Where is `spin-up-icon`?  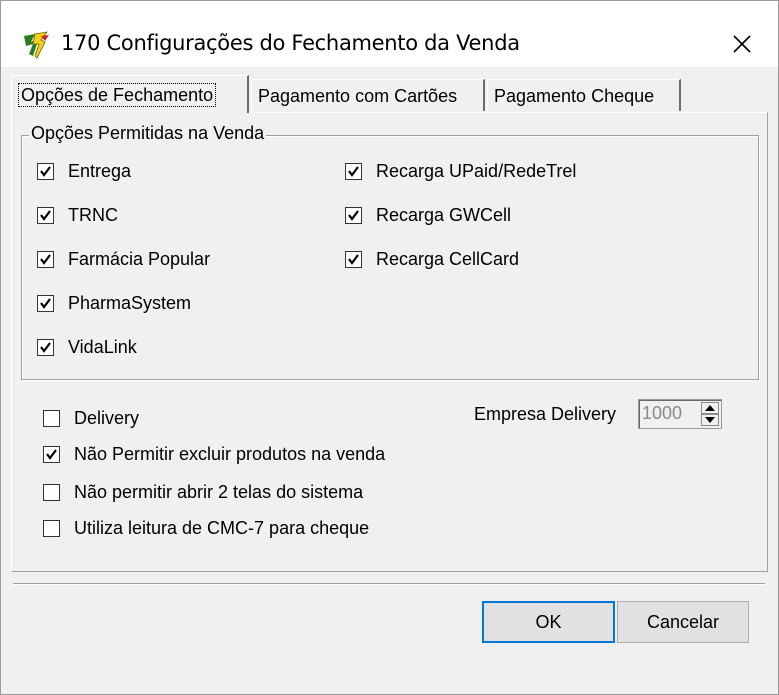
spin-up-icon is located at coordinates (710, 408).